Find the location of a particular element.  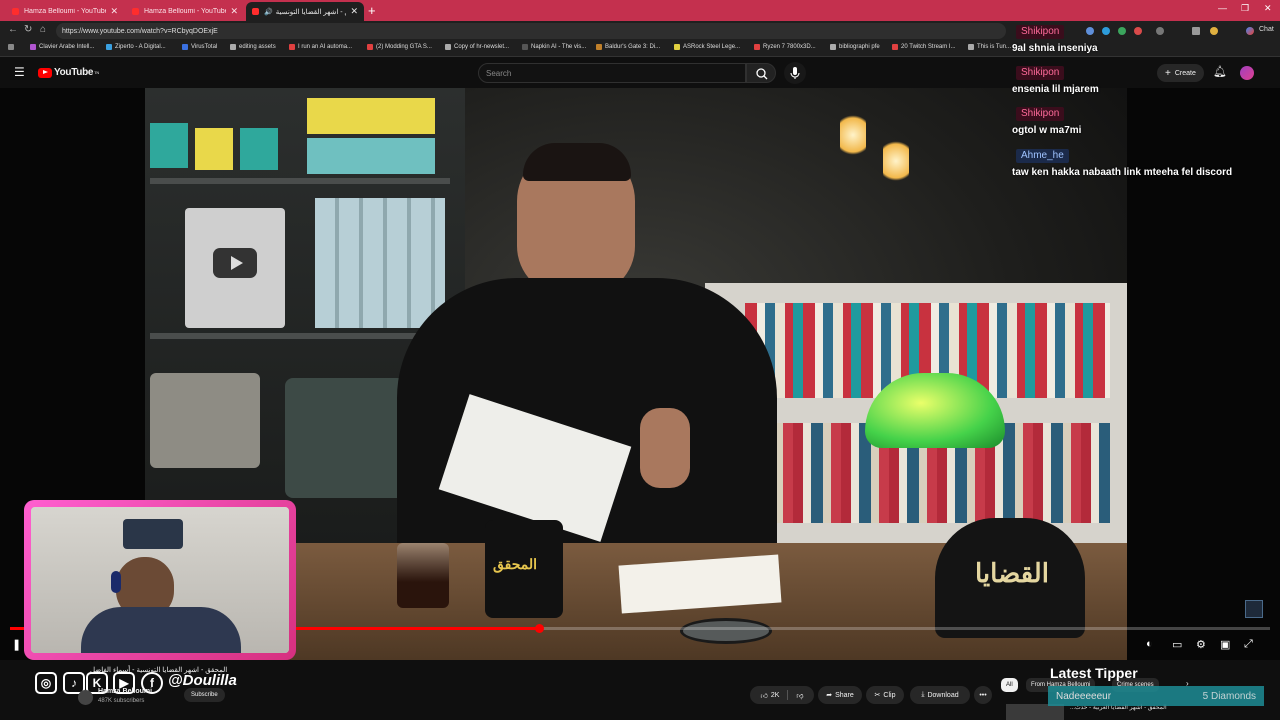

fullscreen-icon: ⤢ is located at coordinates (1248, 644).